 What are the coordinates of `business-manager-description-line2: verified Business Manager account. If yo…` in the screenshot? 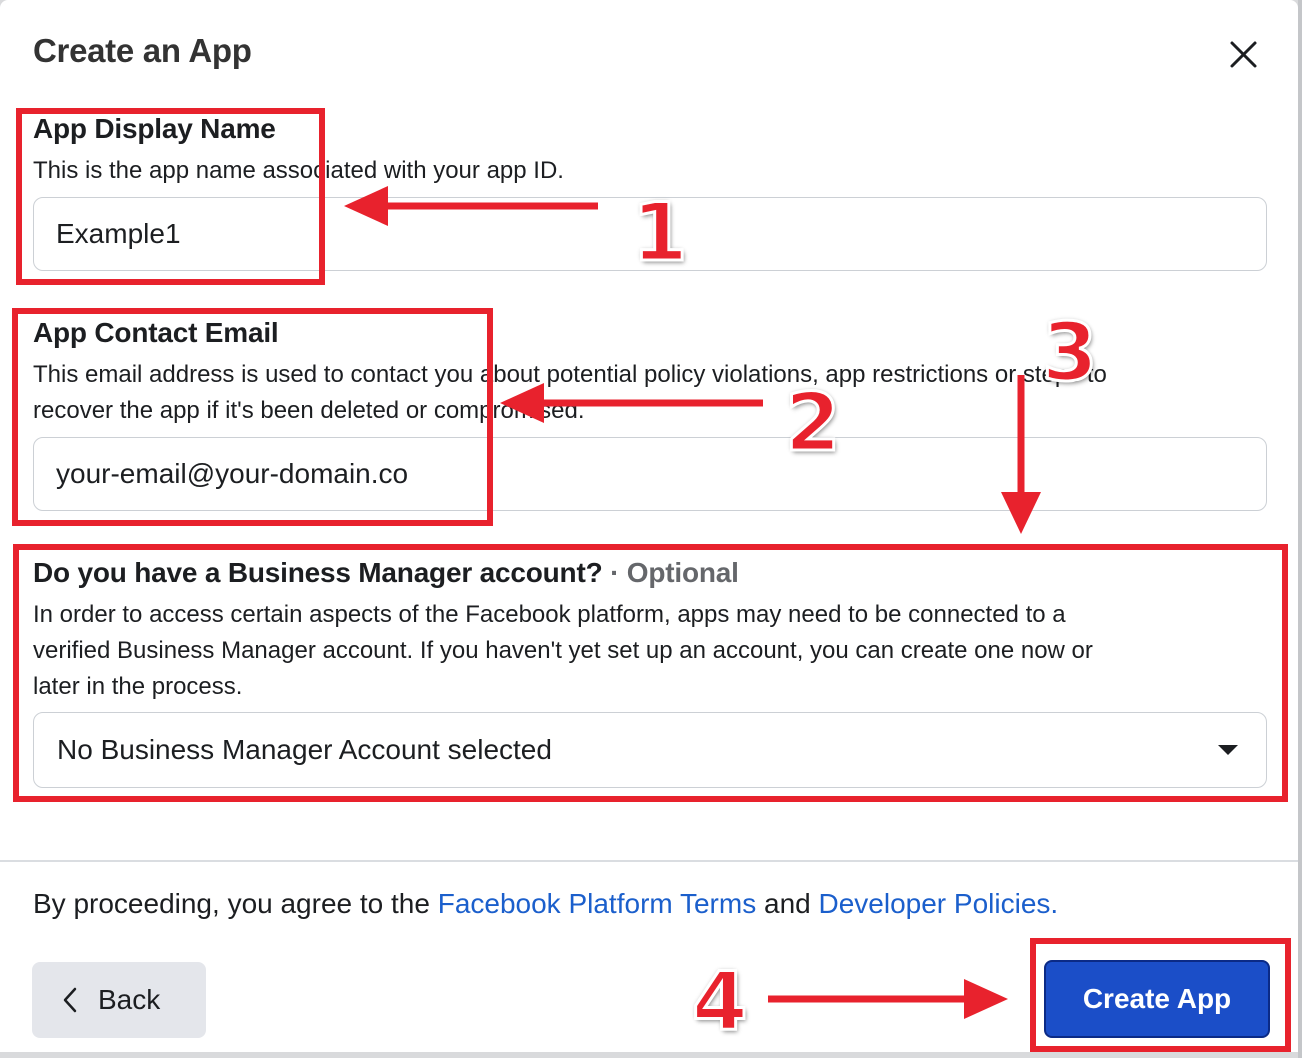 It's located at (563, 650).